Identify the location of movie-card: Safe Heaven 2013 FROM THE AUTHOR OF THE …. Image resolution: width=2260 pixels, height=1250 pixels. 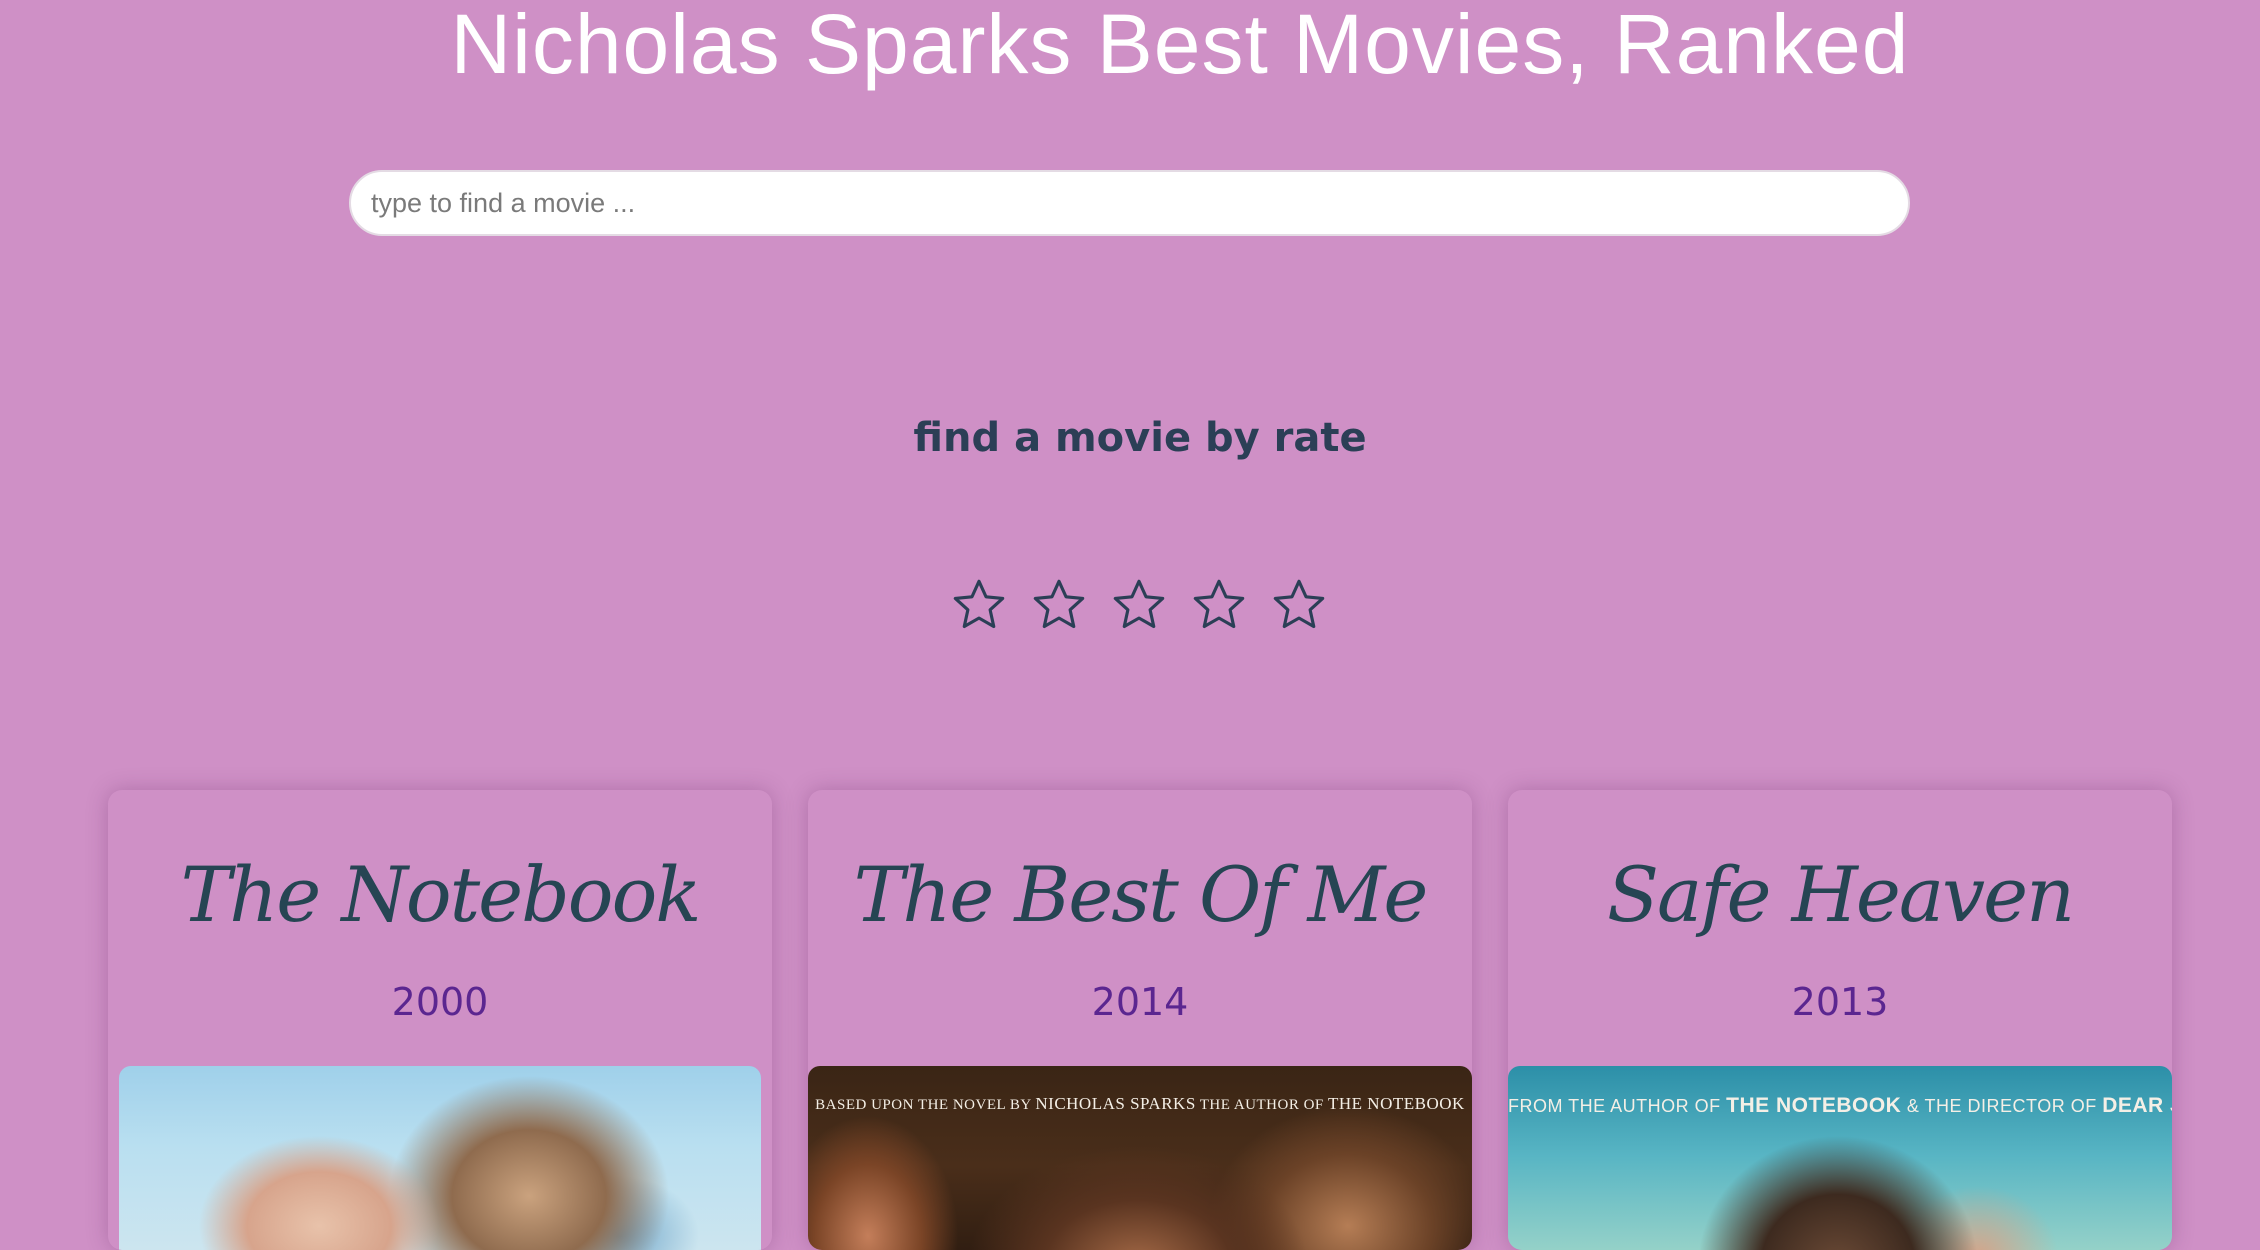
(1840, 1020).